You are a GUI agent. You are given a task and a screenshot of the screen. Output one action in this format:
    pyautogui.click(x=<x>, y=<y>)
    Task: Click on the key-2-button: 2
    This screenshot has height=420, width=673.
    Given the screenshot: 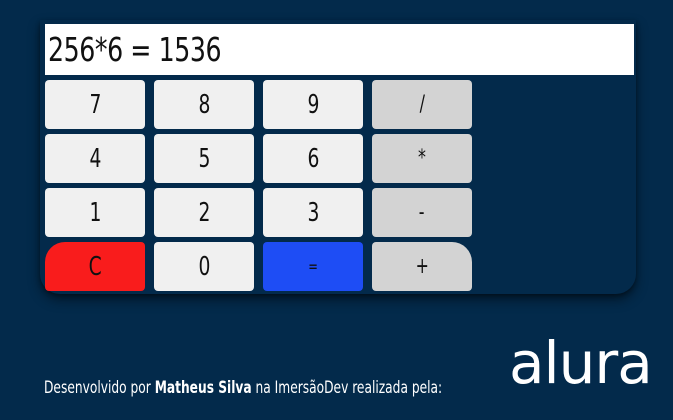 What is the action you would take?
    pyautogui.click(x=204, y=212)
    